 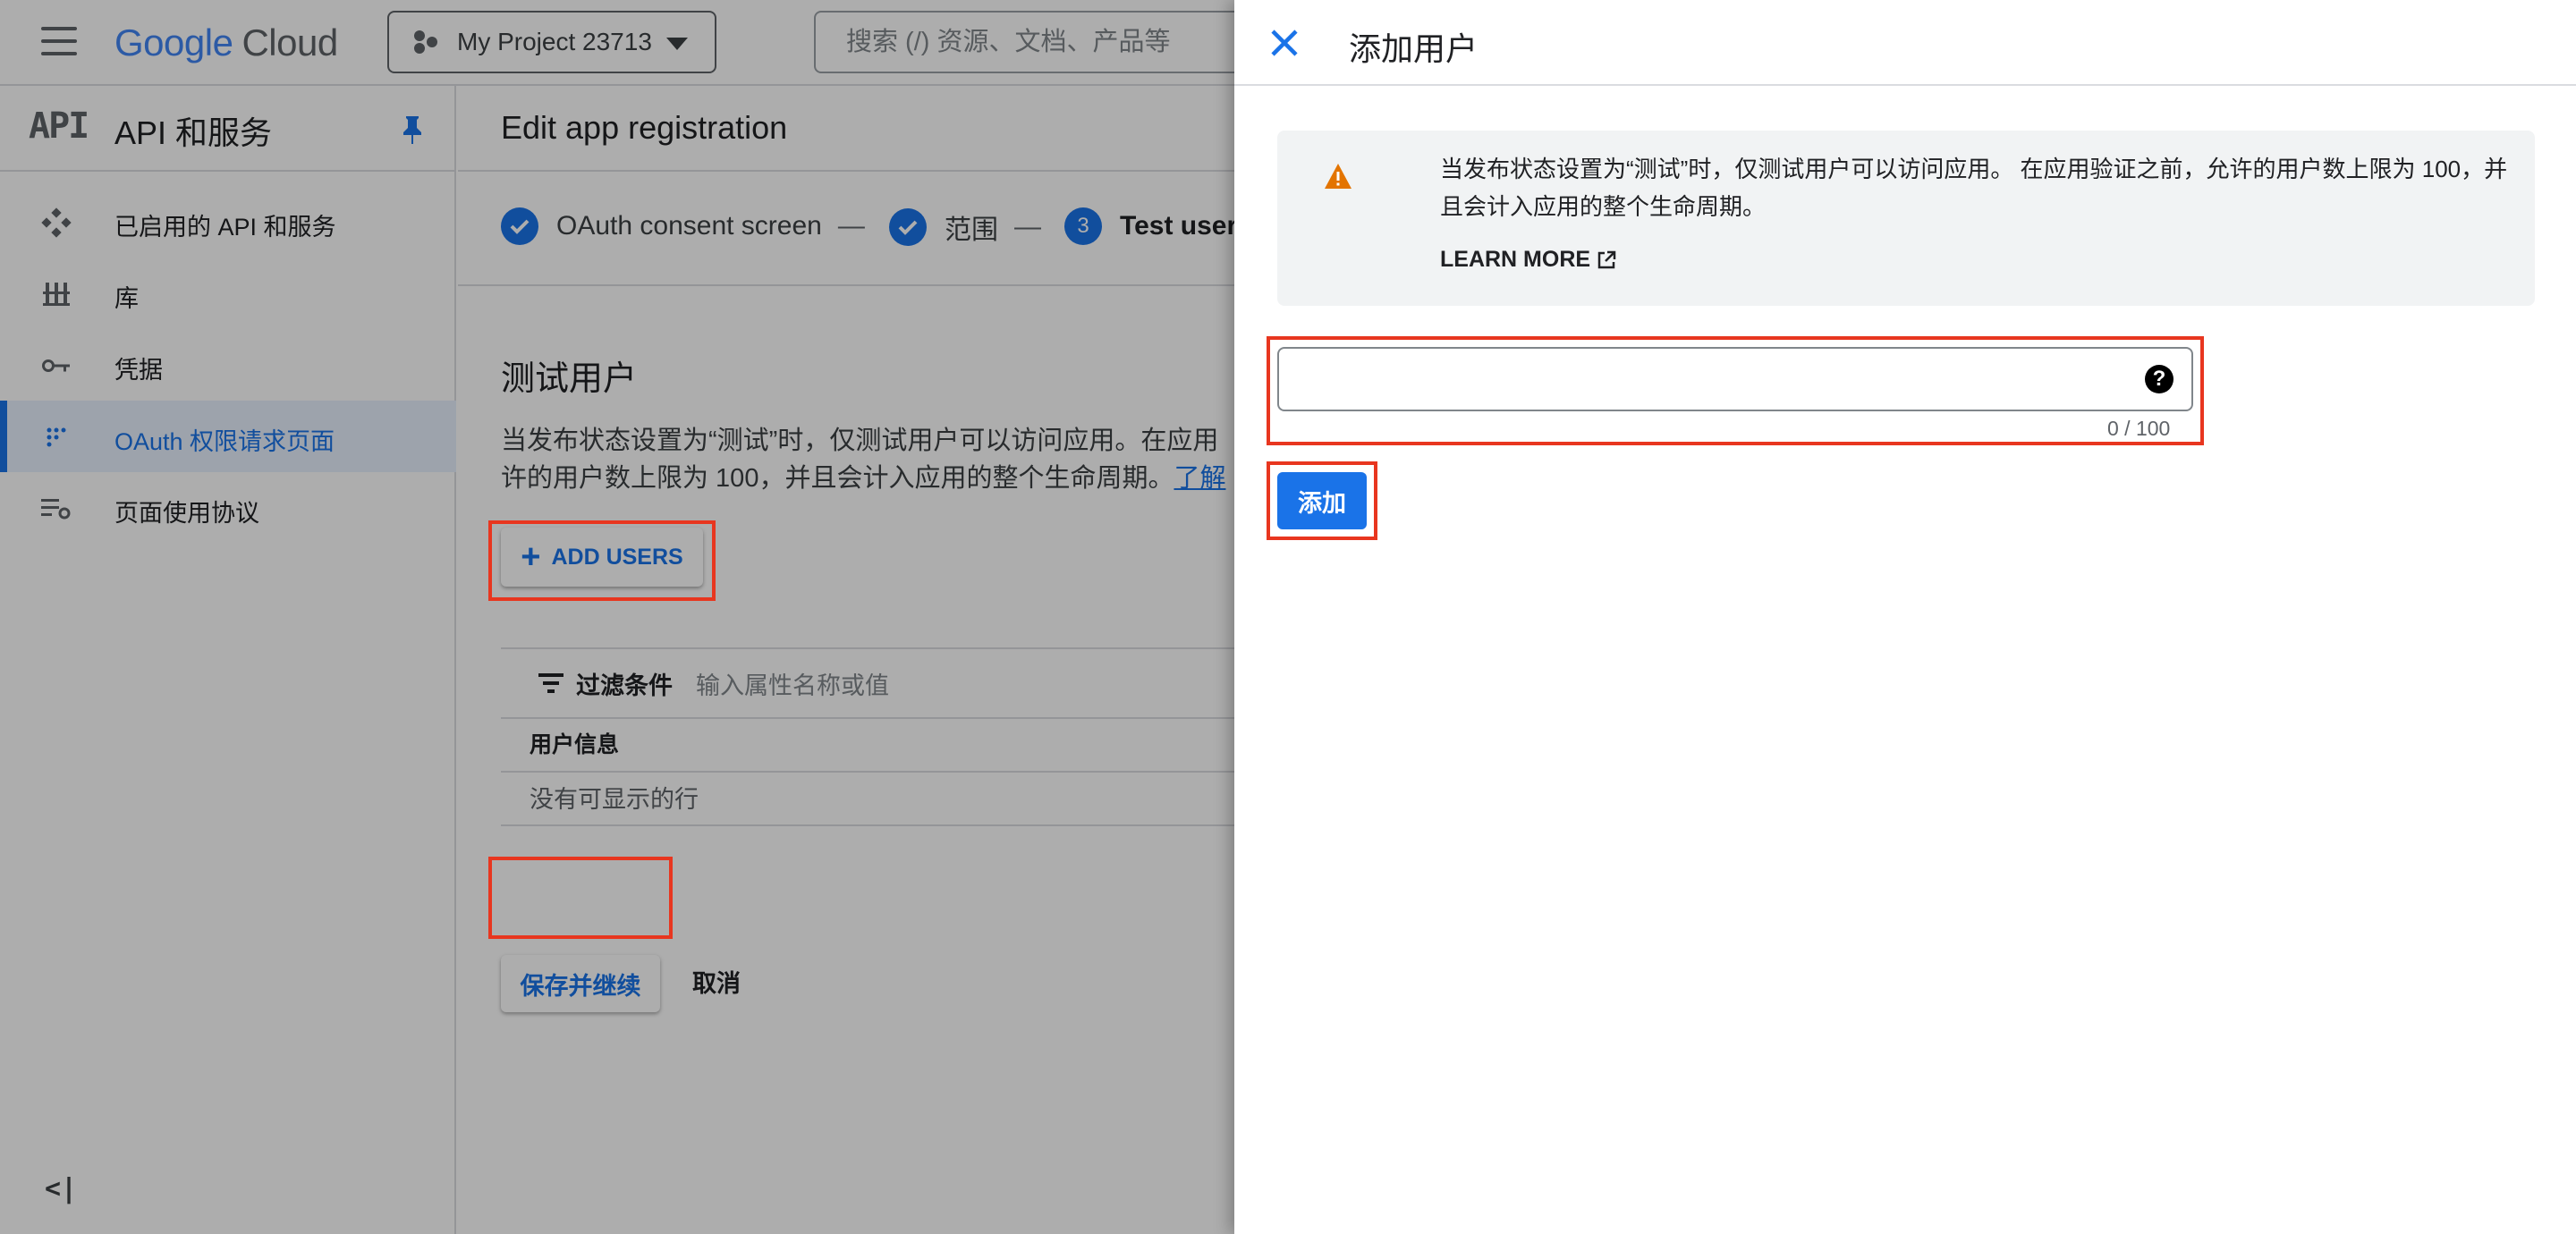 I want to click on highlight-add-button, so click(x=1322, y=500).